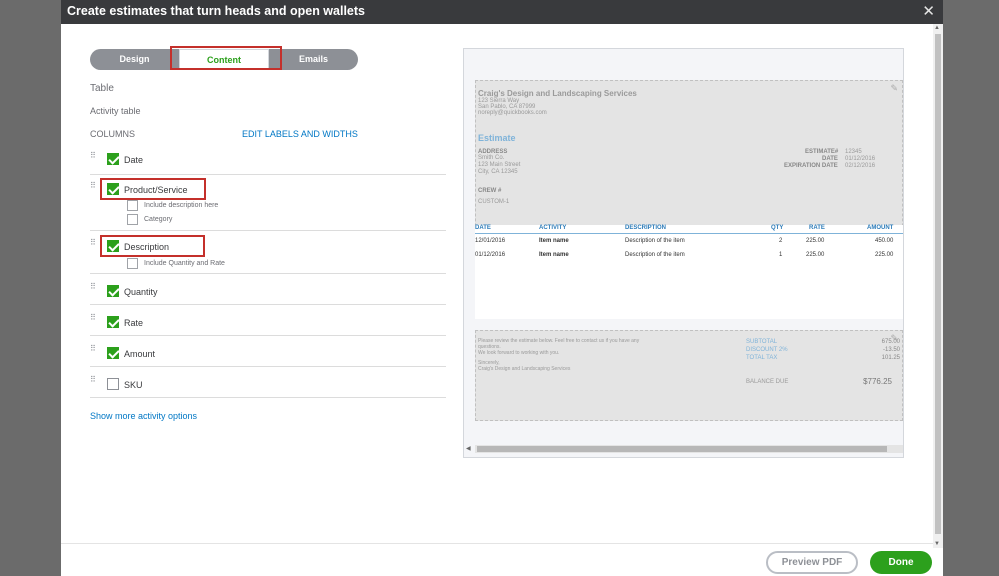  What do you see at coordinates (115, 111) in the screenshot?
I see `subsection-title: Activity table` at bounding box center [115, 111].